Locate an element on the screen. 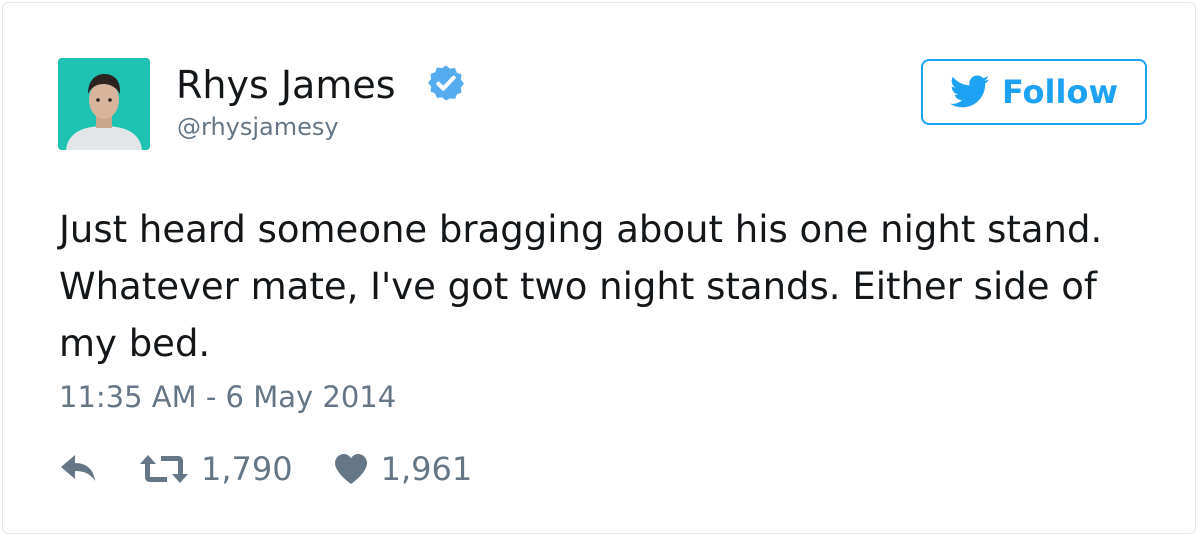 This screenshot has width=1200, height=538. follow-button: Follow is located at coordinates (1034, 92).